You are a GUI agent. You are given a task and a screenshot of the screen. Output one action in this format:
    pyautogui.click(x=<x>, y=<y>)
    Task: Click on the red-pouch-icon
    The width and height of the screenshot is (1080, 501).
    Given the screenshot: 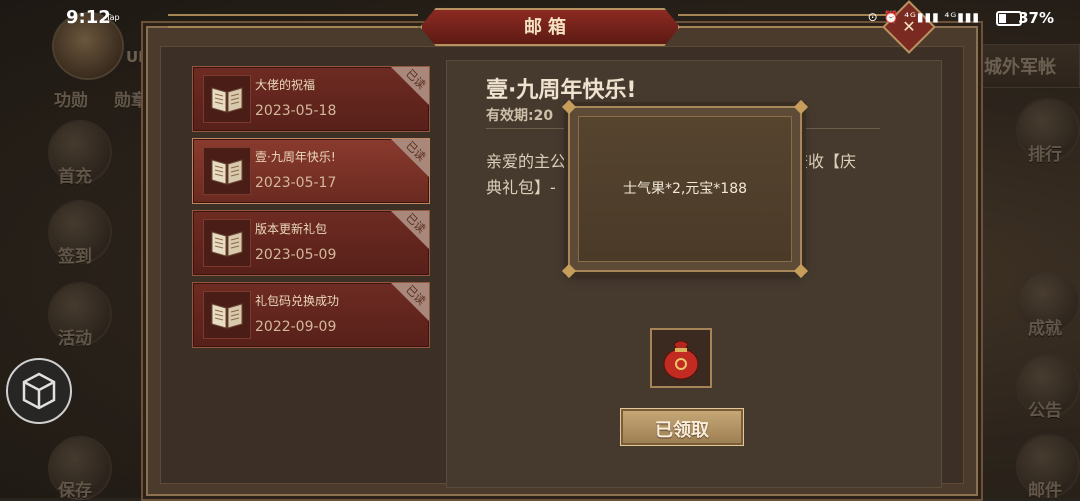 What is the action you would take?
    pyautogui.click(x=681, y=360)
    